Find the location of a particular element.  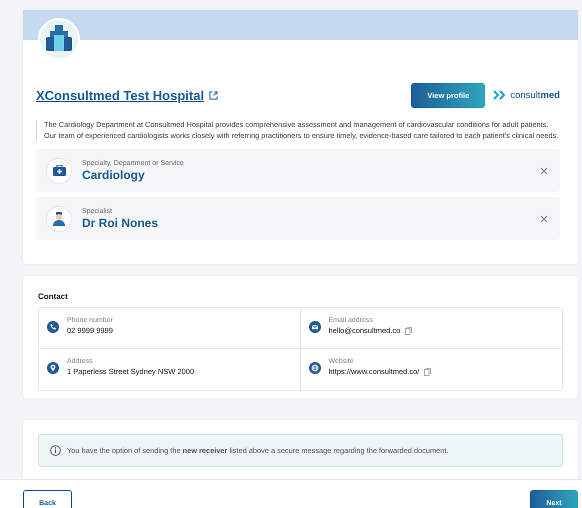

map-pin-icon is located at coordinates (53, 368).